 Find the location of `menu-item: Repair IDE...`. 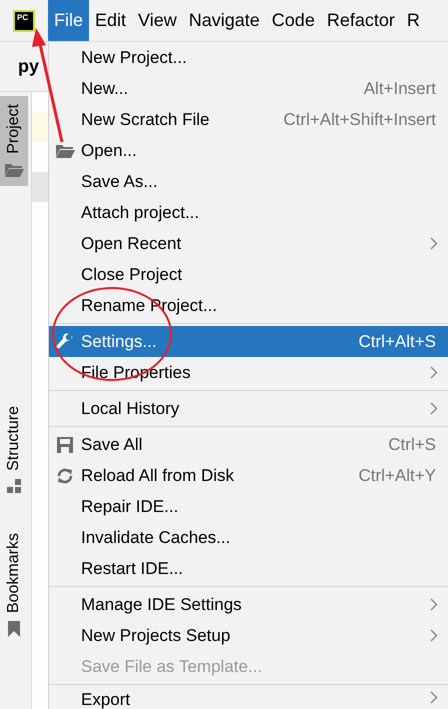

menu-item: Repair IDE... is located at coordinates (248, 506).